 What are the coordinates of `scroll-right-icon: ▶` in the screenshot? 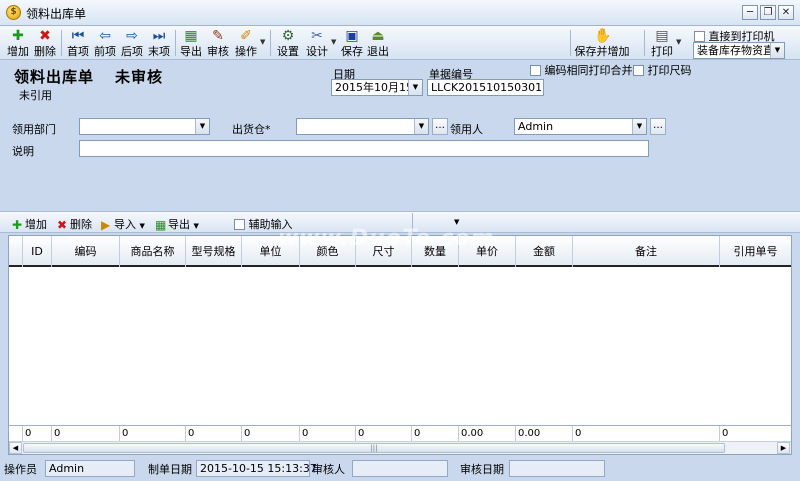 It's located at (783, 448).